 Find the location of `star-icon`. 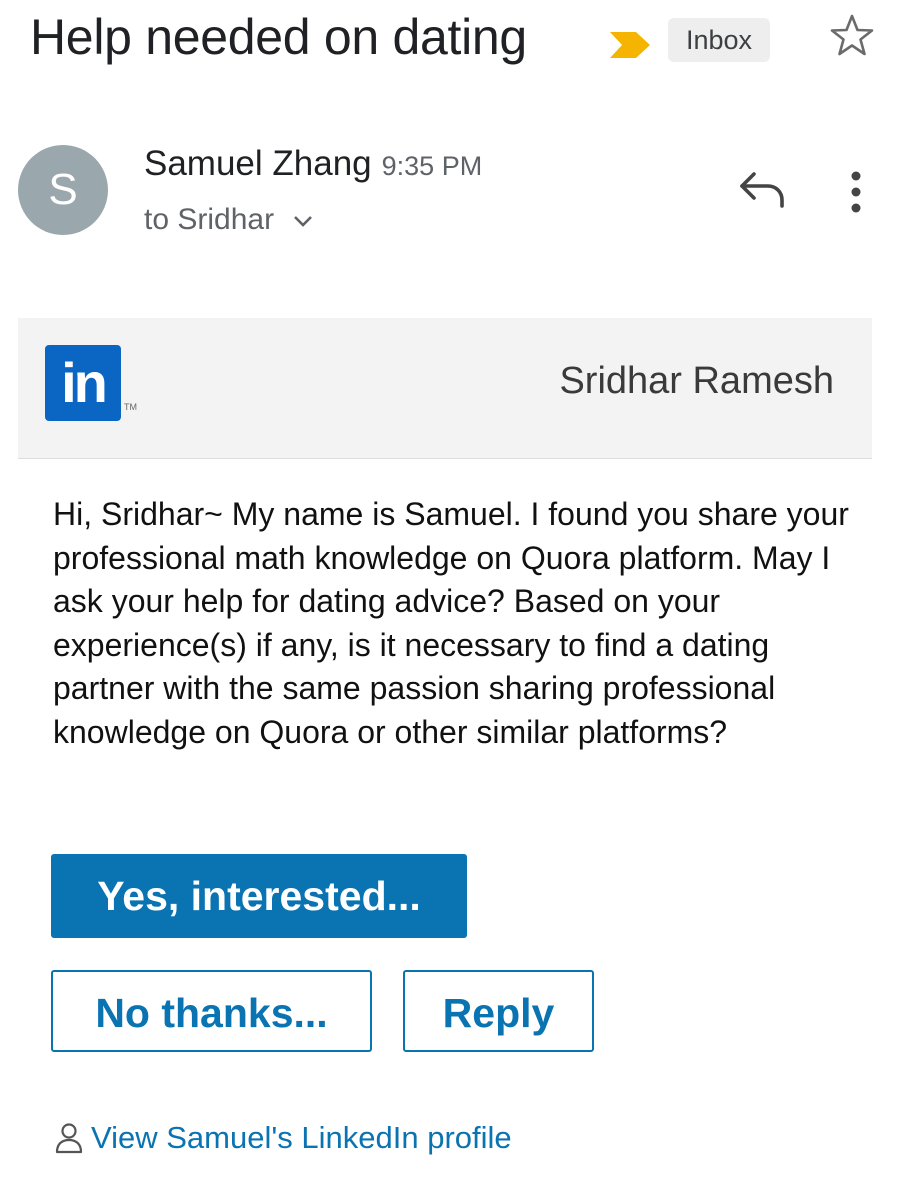

star-icon is located at coordinates (852, 36).